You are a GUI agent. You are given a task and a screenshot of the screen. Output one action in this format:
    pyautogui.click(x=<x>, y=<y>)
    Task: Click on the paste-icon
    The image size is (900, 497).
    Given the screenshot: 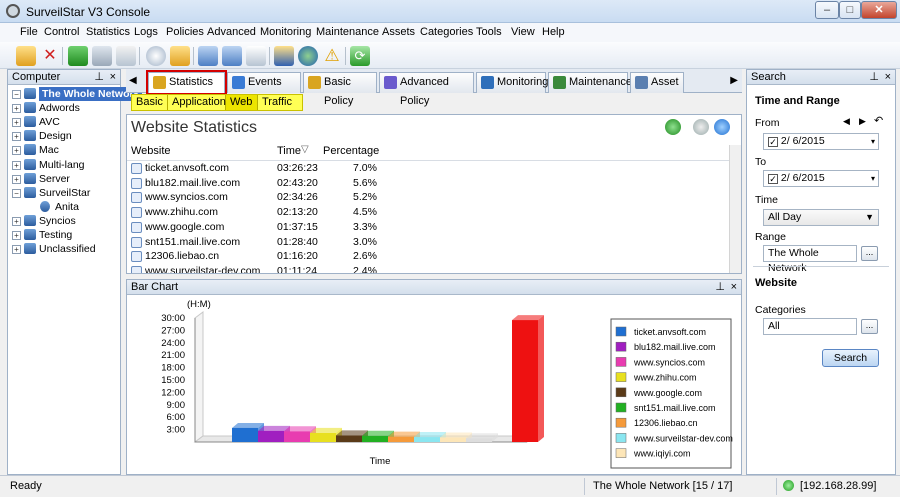 What is the action you would take?
    pyautogui.click(x=232, y=56)
    